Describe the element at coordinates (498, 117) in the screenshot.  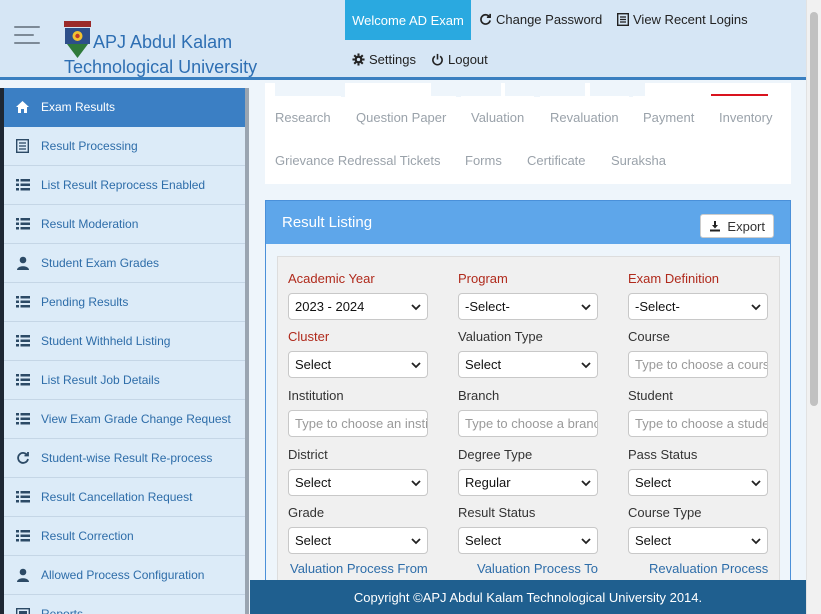
I see `tab-valuation: Valuation` at that location.